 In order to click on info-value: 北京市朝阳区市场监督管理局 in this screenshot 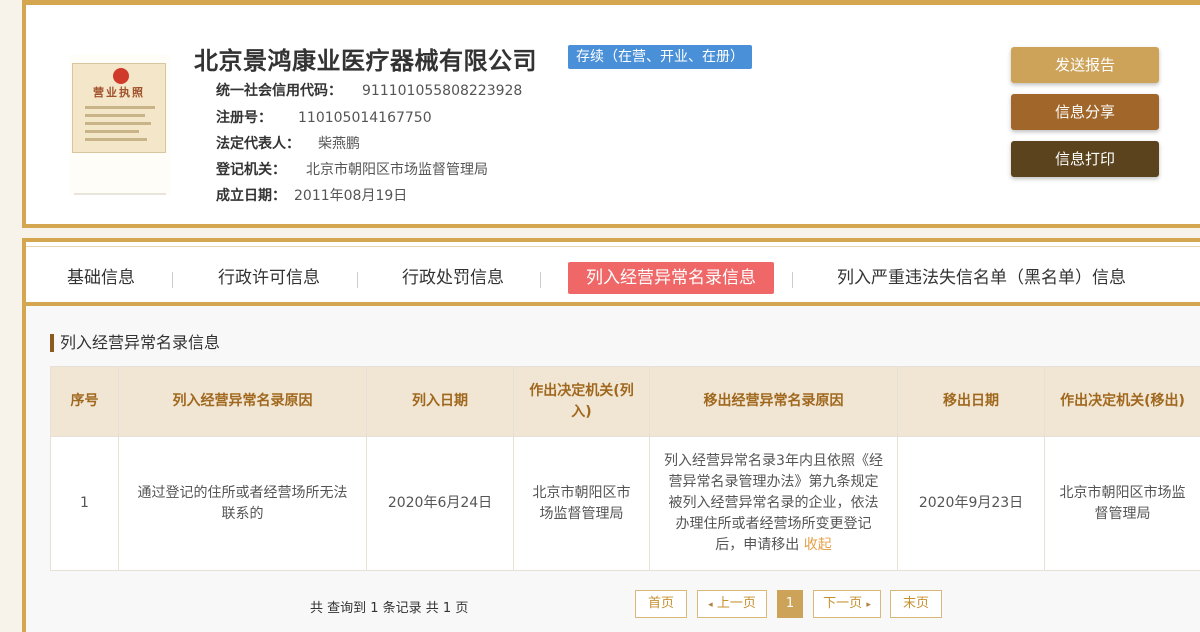, I will do `click(397, 170)`.